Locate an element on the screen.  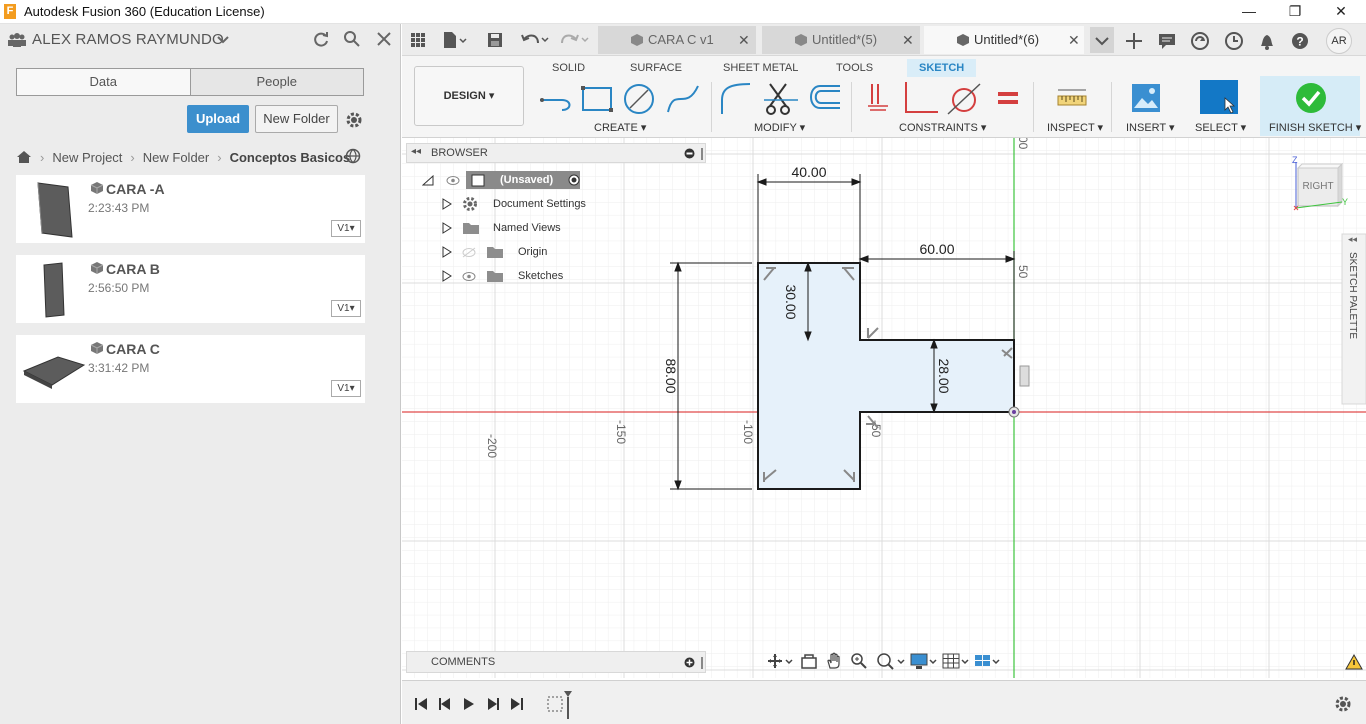
team-icon is located at coordinates (17, 40).